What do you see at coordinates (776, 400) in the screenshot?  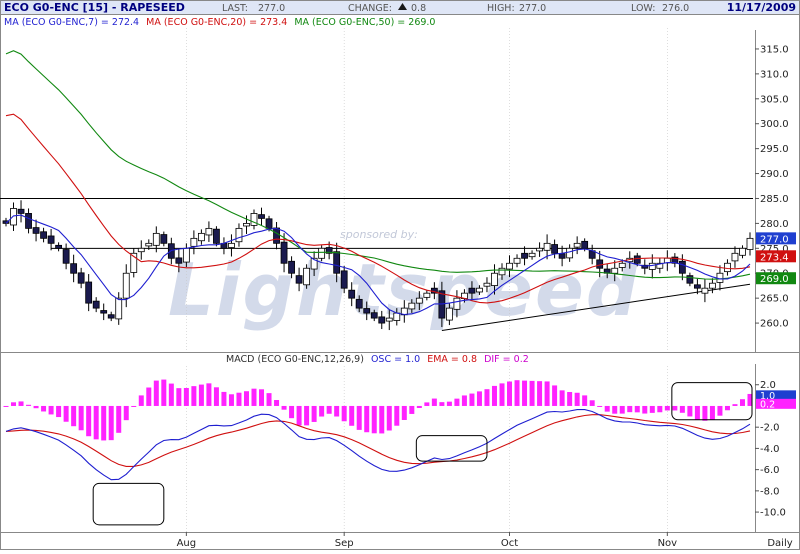 I see `macd-badges: 1.00.2` at bounding box center [776, 400].